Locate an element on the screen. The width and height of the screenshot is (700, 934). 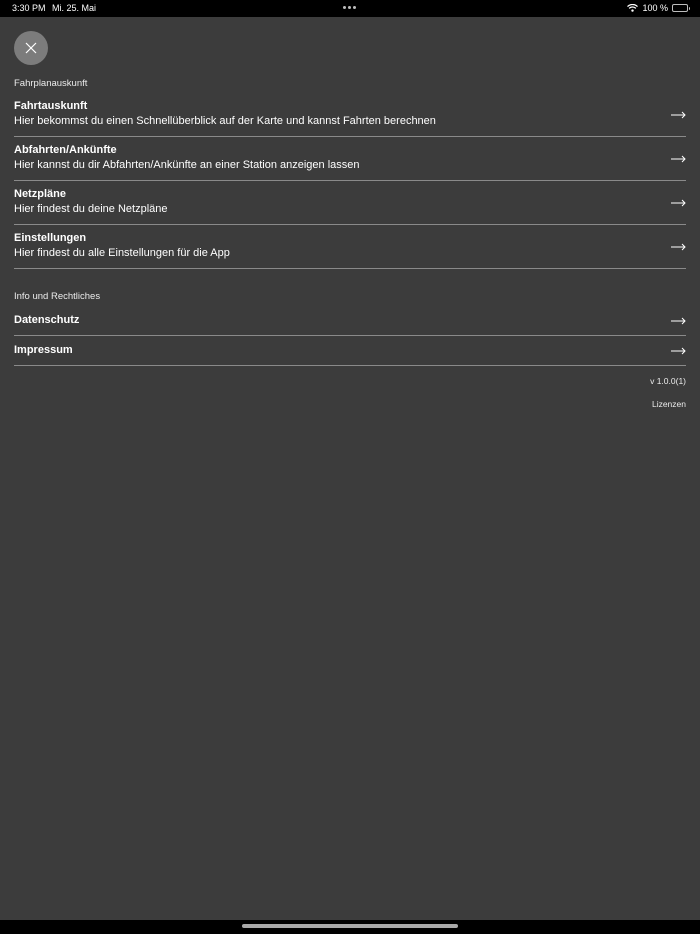
licenses-link: Lizenzen is located at coordinates (669, 404).